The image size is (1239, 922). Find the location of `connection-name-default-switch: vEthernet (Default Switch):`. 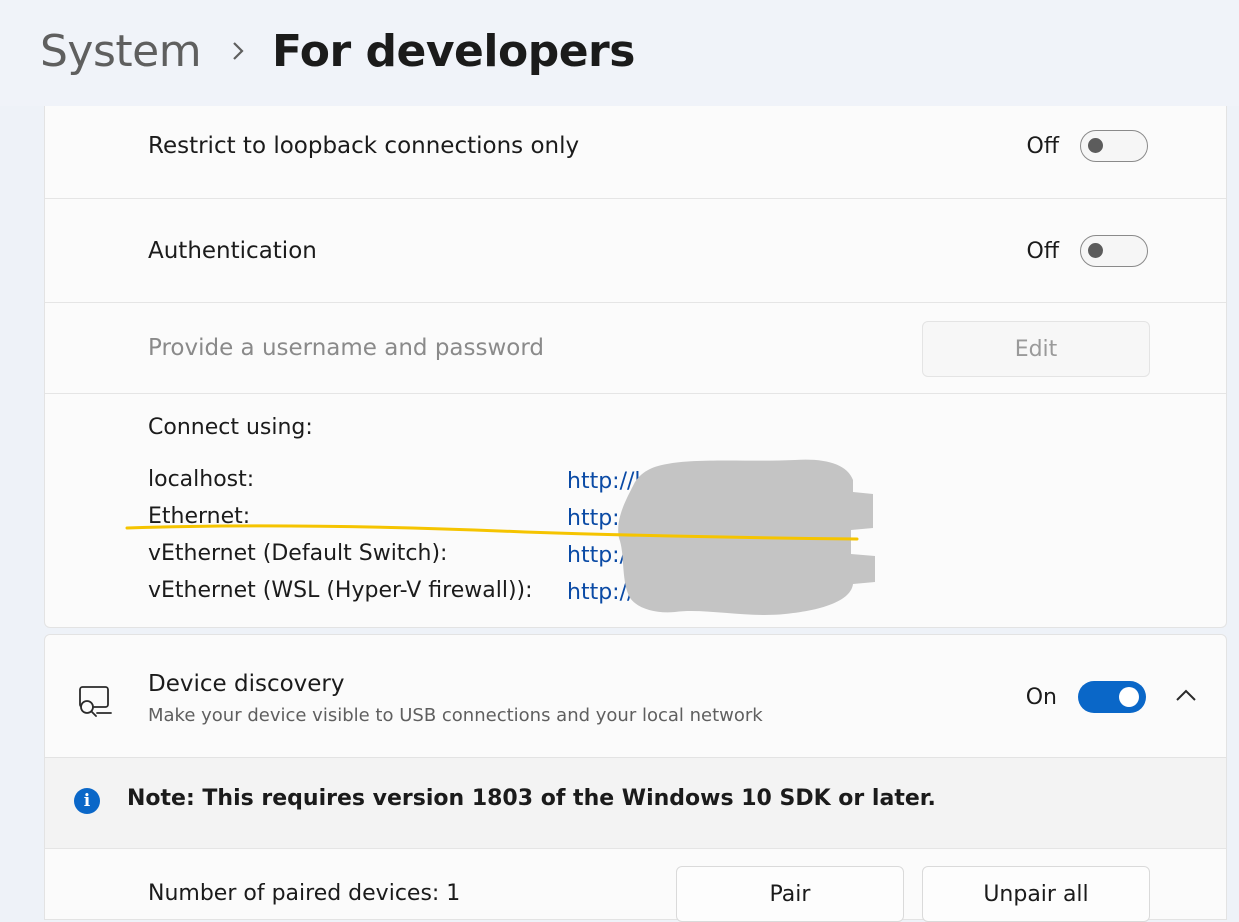

connection-name-default-switch: vEthernet (Default Switch): is located at coordinates (298, 553).